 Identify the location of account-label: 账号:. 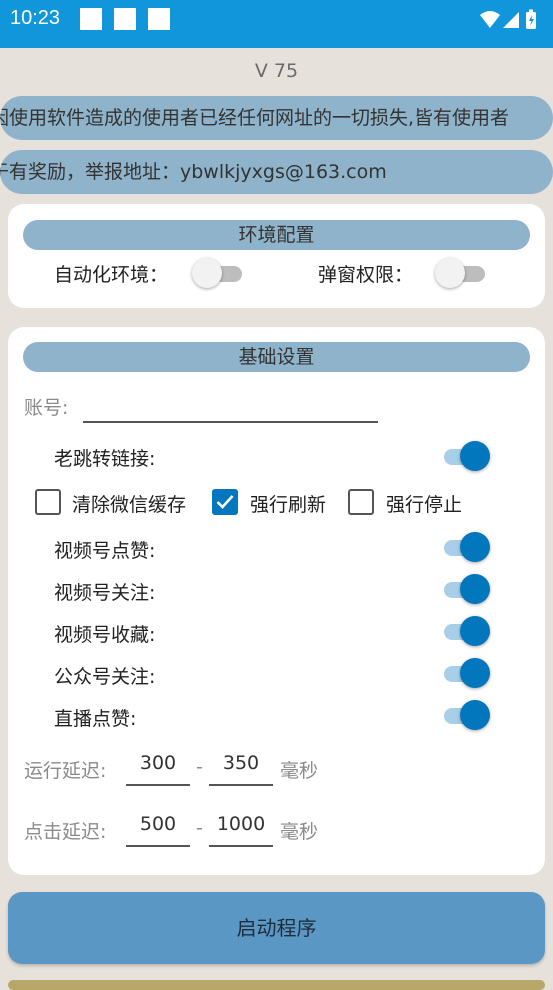
(46, 408).